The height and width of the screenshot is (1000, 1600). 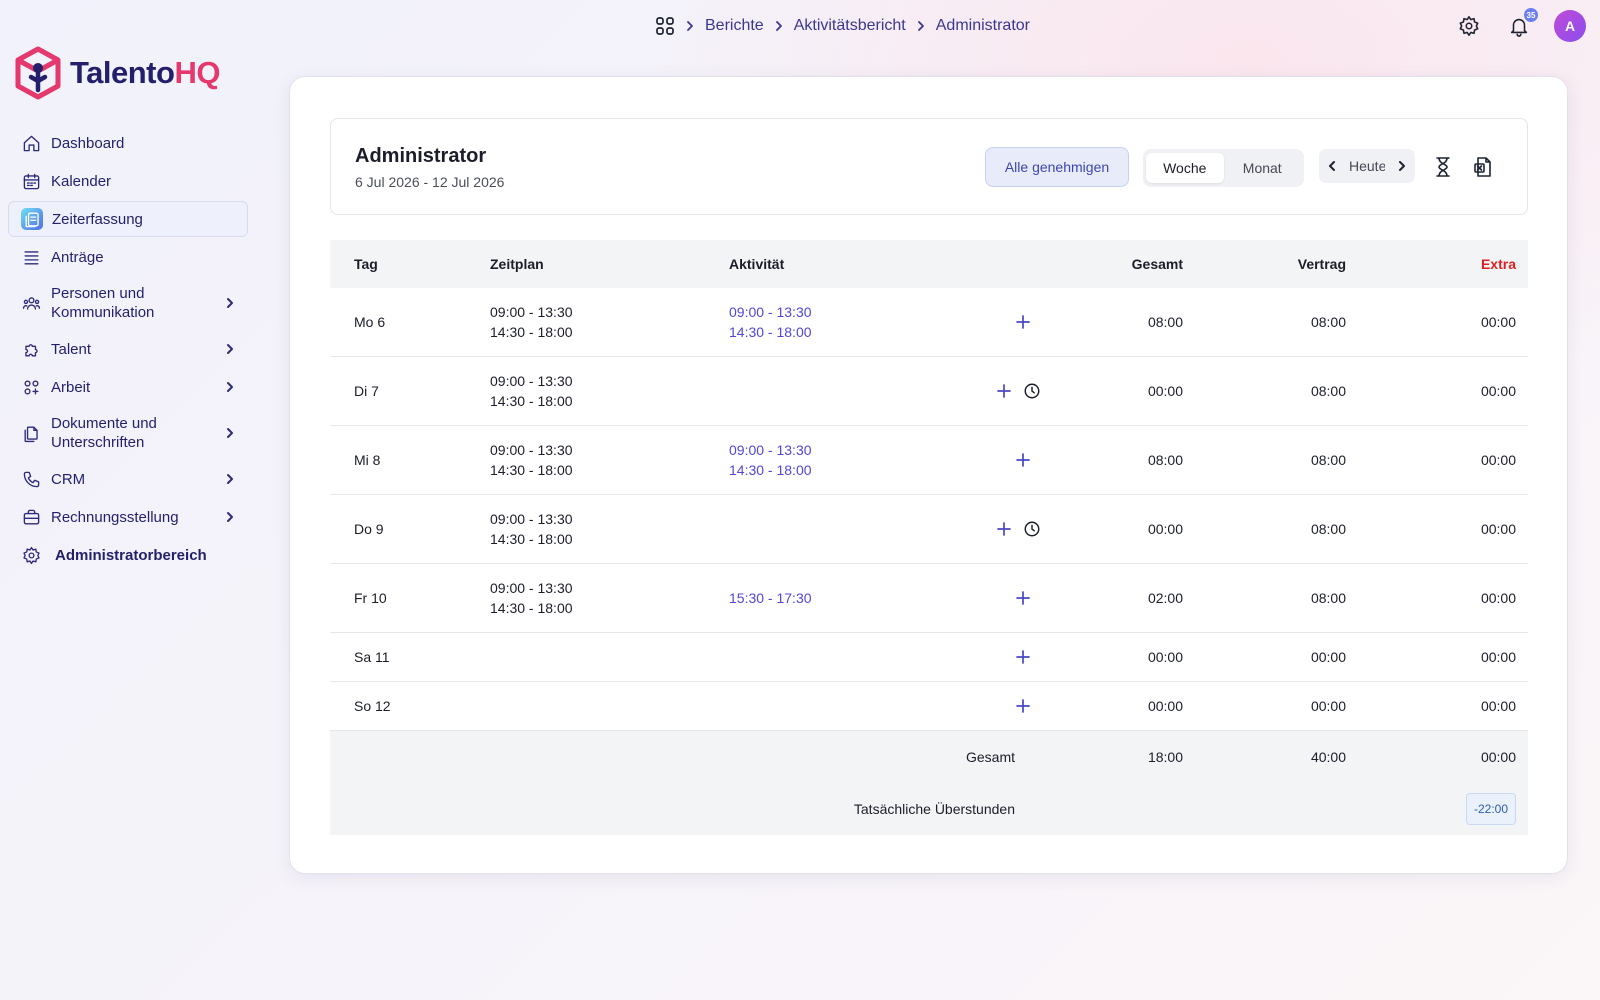 I want to click on sidebar-item-rechnungsstellung: Rechnungsstellung, so click(x=128, y=517).